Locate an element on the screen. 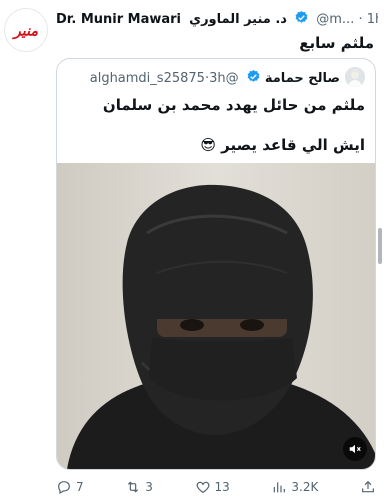 The image size is (384, 500). quoted-author-name: صالح حمامة is located at coordinates (302, 78).